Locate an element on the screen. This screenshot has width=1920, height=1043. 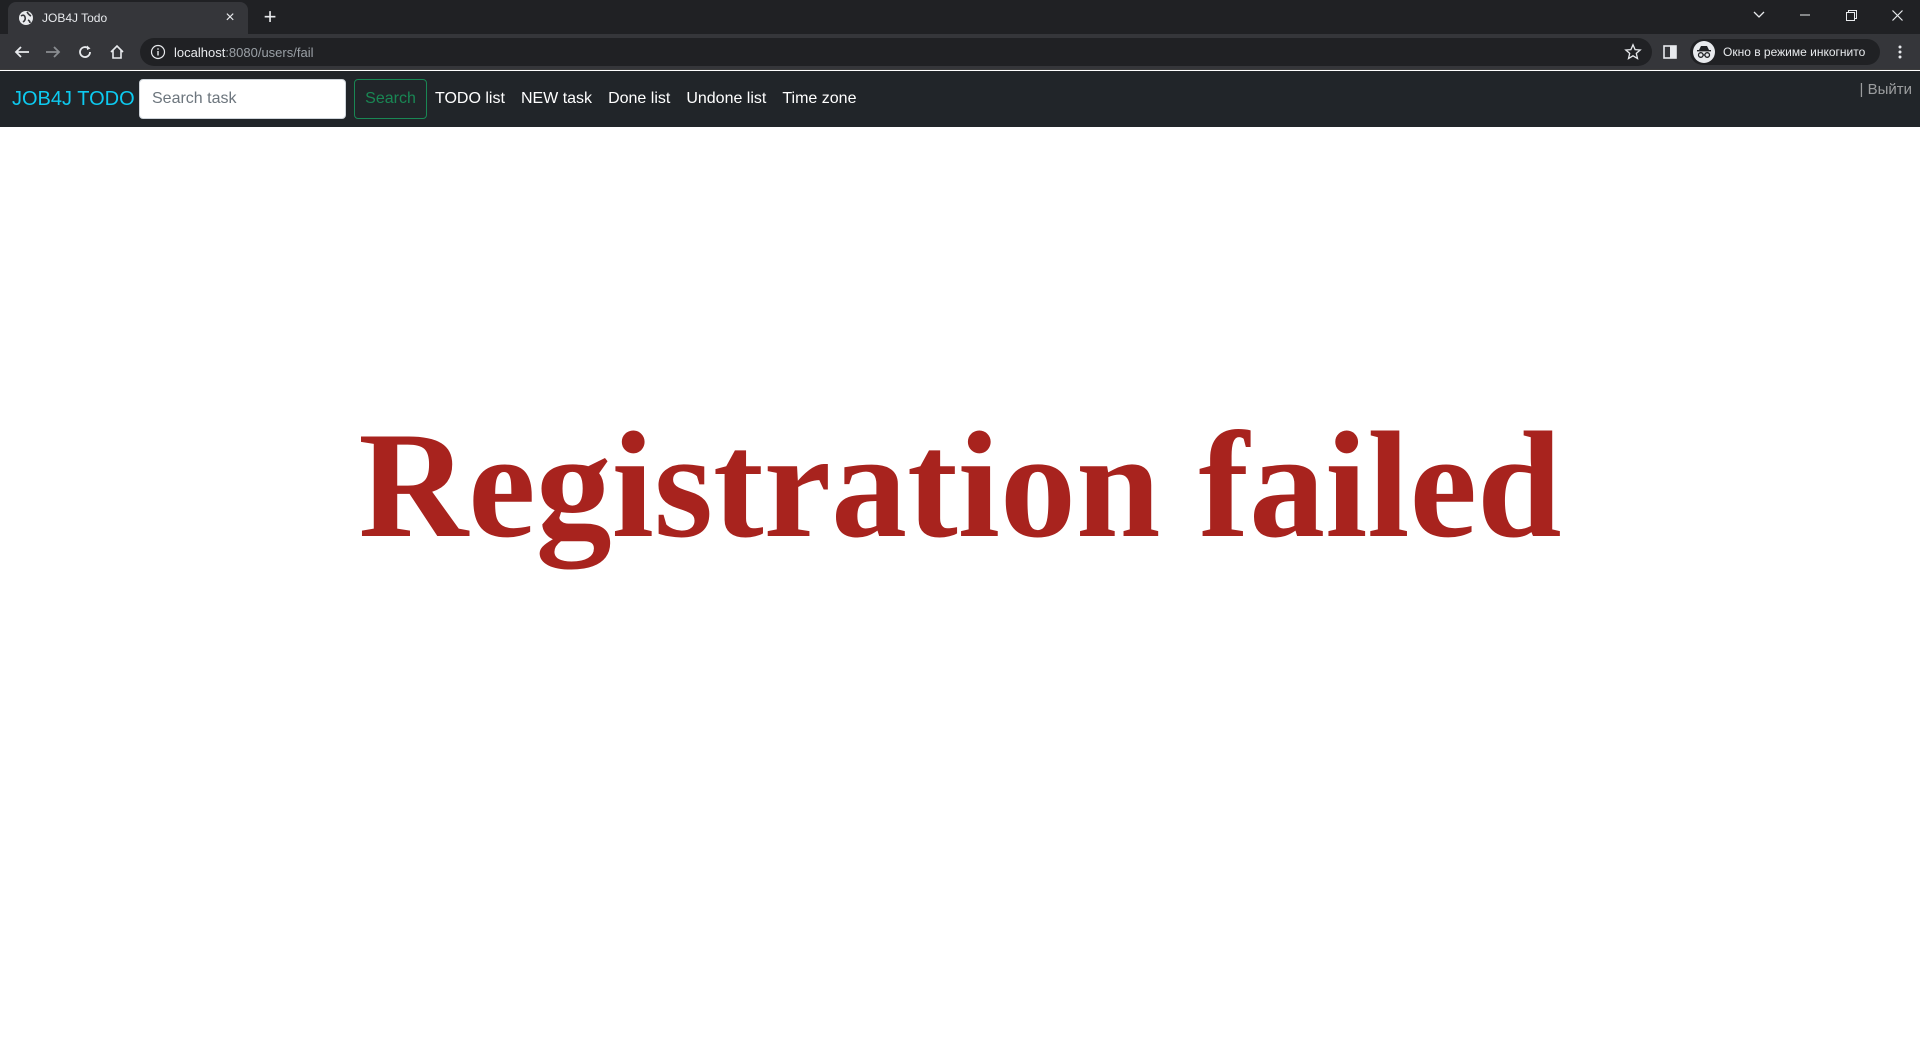
bookmark-star-icon is located at coordinates (1633, 52).